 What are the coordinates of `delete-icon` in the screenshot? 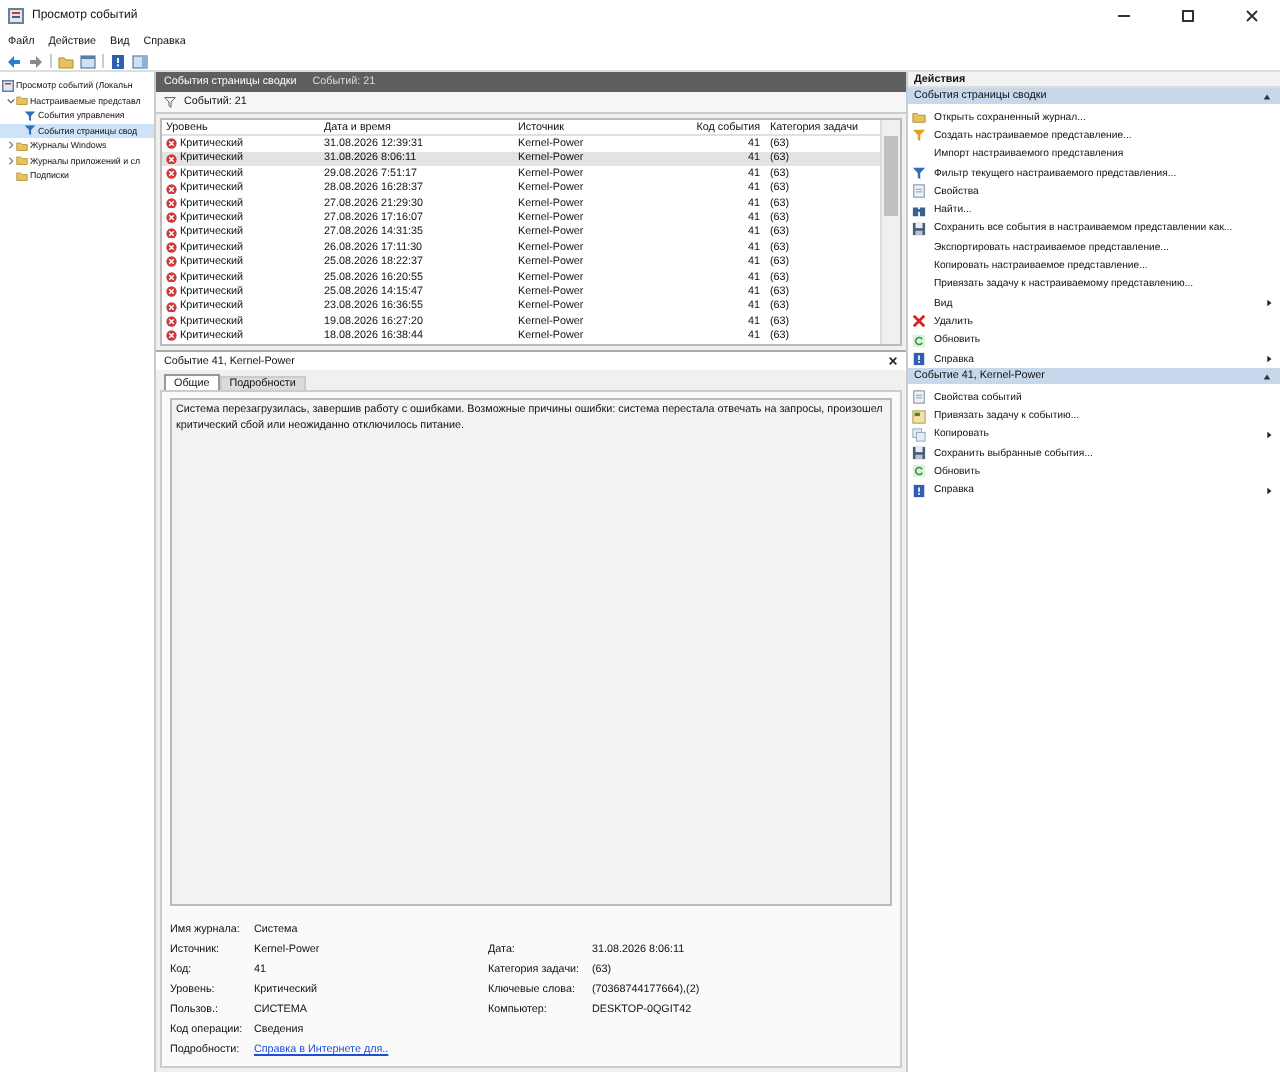 It's located at (919, 321).